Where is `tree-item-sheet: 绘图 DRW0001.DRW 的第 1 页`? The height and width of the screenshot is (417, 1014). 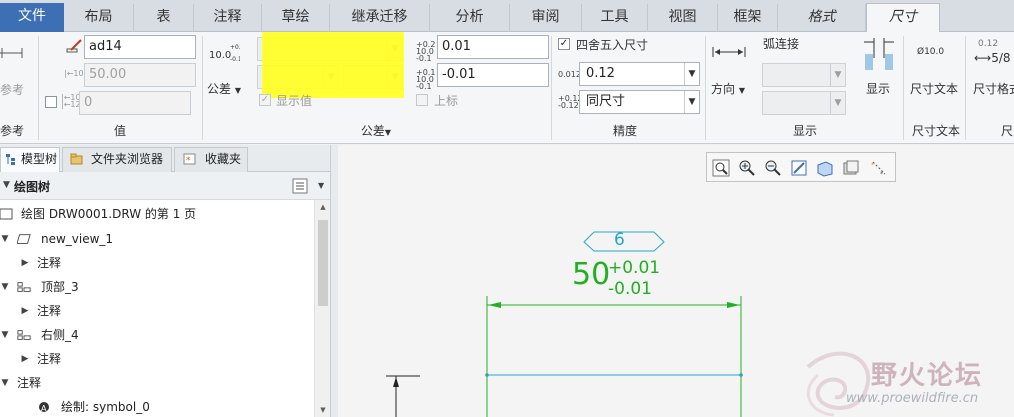 tree-item-sheet: 绘图 DRW0001.DRW 的第 1 页 is located at coordinates (157, 214).